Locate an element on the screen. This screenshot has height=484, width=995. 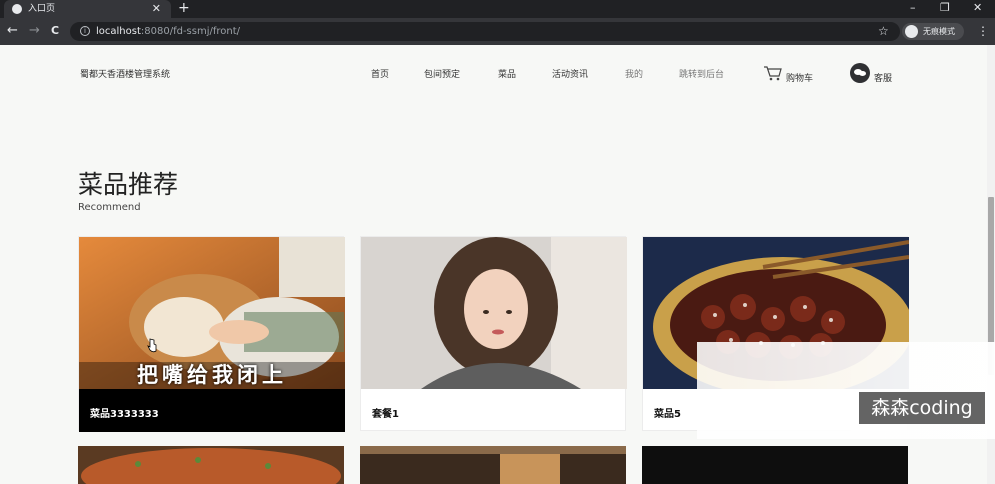
section-title: 菜品推荐 is located at coordinates (128, 184).